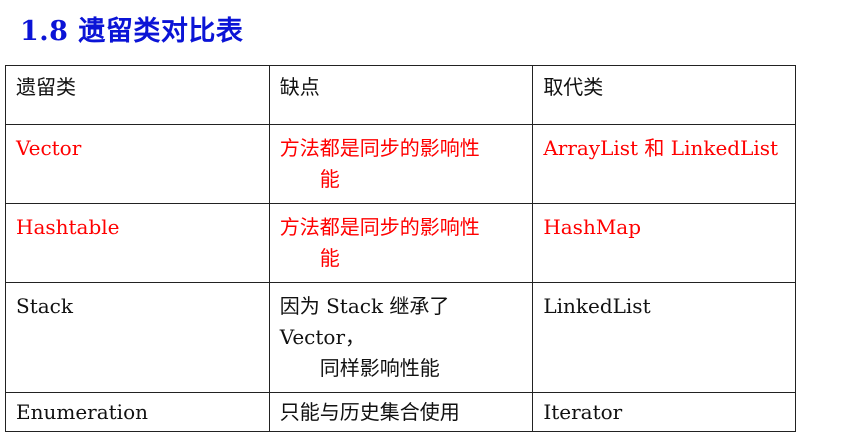 This screenshot has height=432, width=845. I want to click on replacement-class-cell: HashMap, so click(664, 243).